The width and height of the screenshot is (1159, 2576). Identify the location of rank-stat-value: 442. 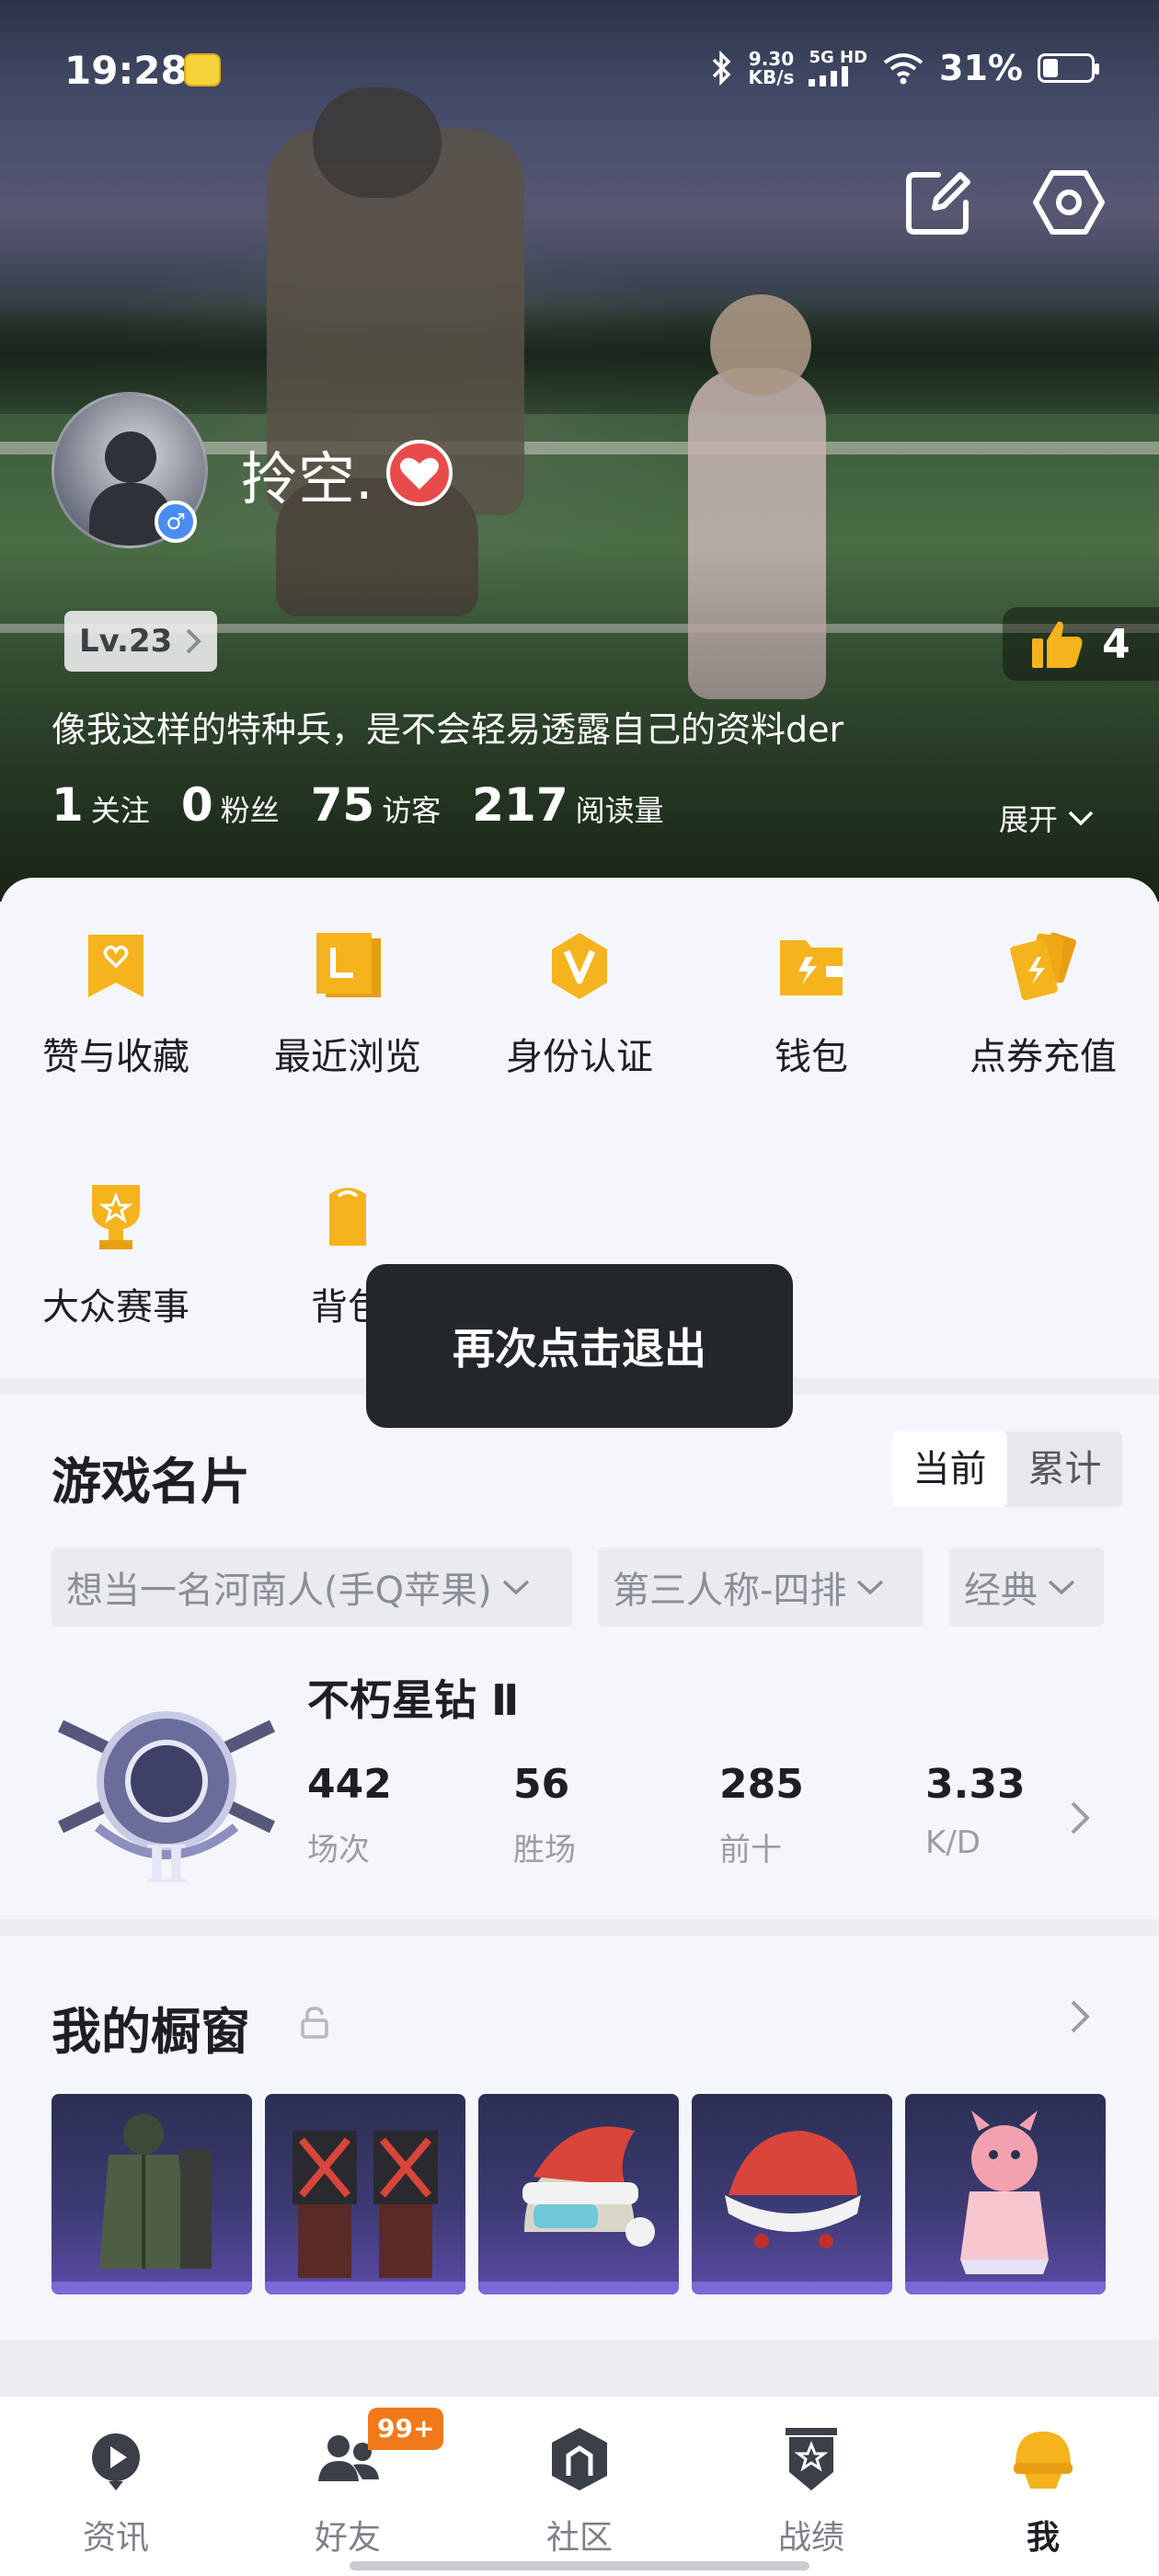
(349, 1784).